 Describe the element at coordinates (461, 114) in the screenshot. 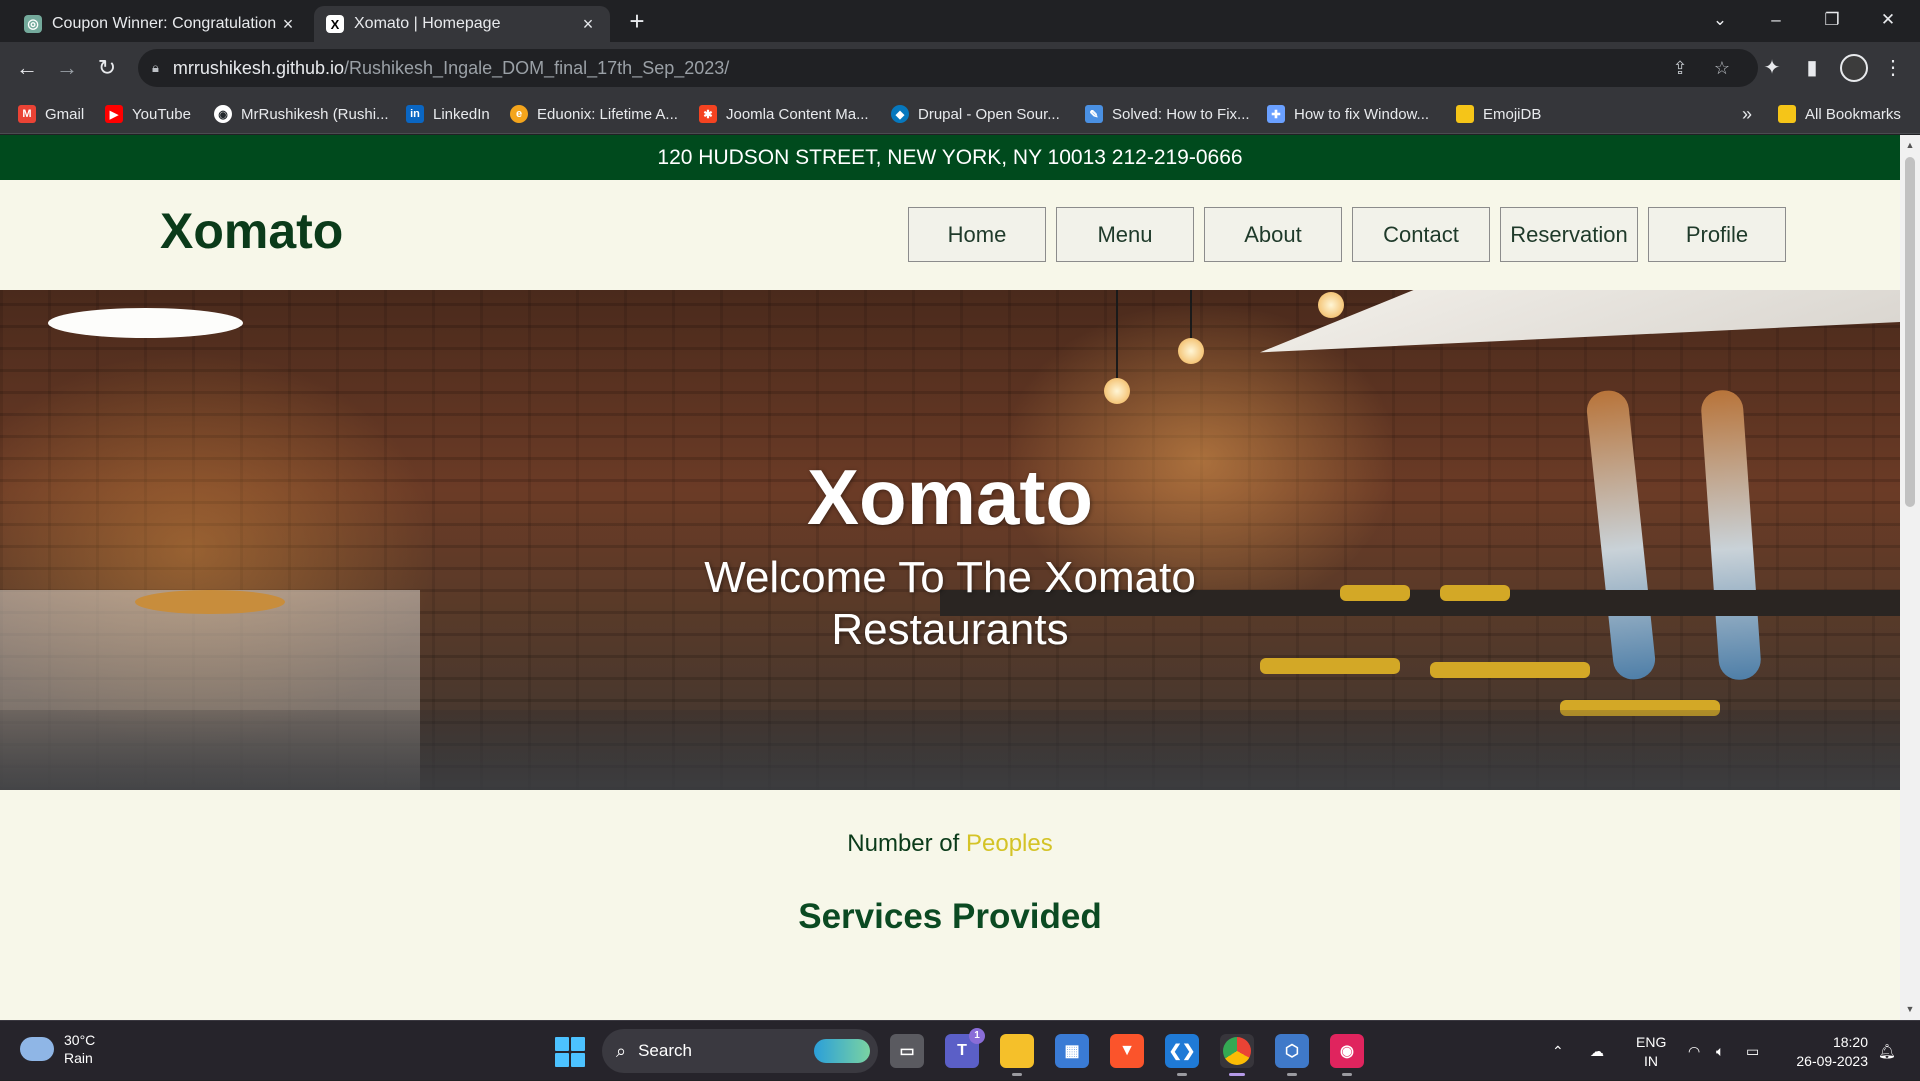

I see `bookmark-label: LinkedIn` at that location.